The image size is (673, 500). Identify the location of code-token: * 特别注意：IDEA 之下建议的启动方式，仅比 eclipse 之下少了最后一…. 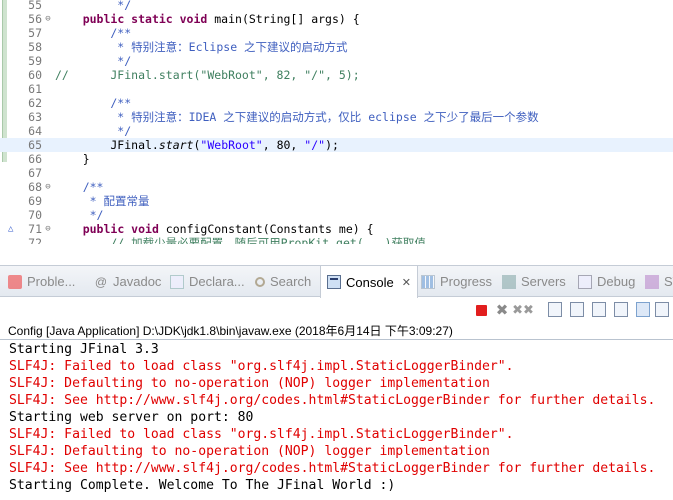
(297, 117).